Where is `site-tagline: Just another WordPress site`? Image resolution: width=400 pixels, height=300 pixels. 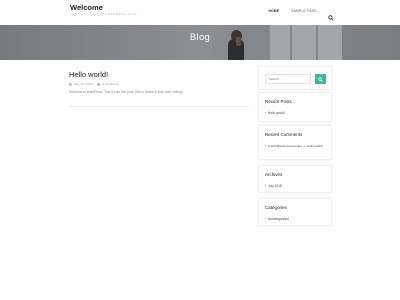
site-tagline: Just another WordPress site is located at coordinates (103, 14).